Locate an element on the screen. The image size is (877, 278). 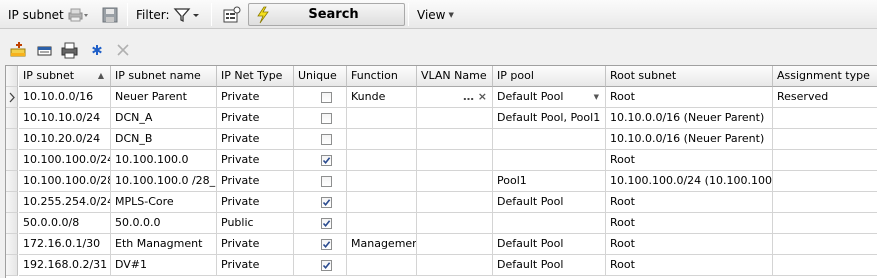
cell-ip-subnet: 10.100.100.0/24 is located at coordinates (65, 160).